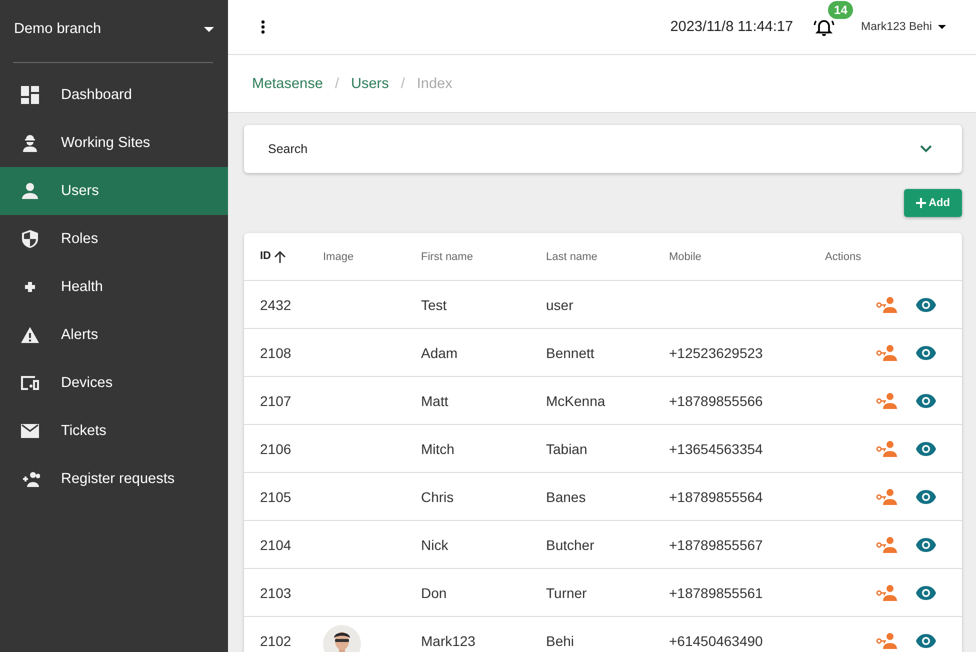 The height and width of the screenshot is (652, 976). I want to click on table-cell: 2108, so click(276, 352).